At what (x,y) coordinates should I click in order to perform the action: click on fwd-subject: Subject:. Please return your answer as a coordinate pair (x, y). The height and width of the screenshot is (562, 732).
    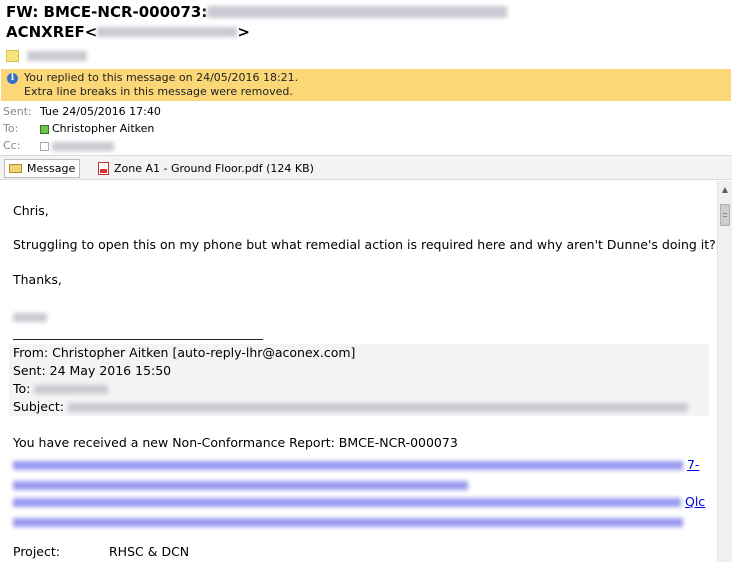
    Looking at the image, I should click on (350, 406).